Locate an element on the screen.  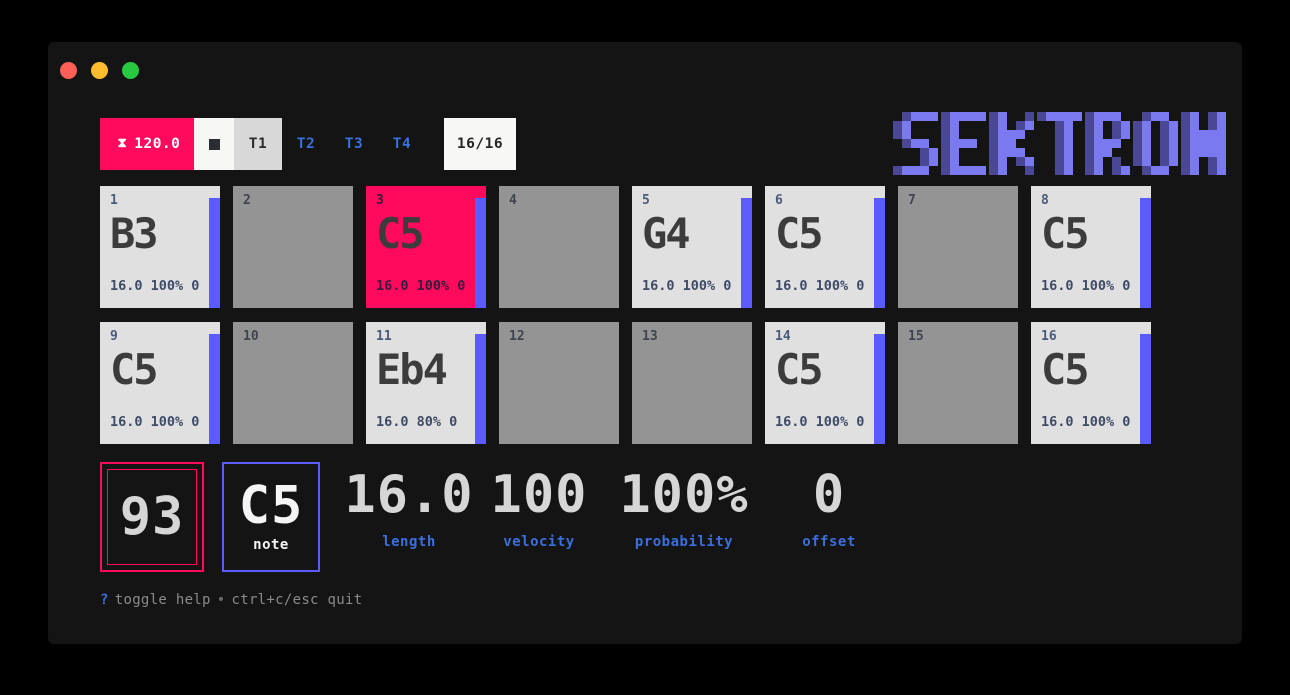
param-length: 16.0 length is located at coordinates (409, 506).